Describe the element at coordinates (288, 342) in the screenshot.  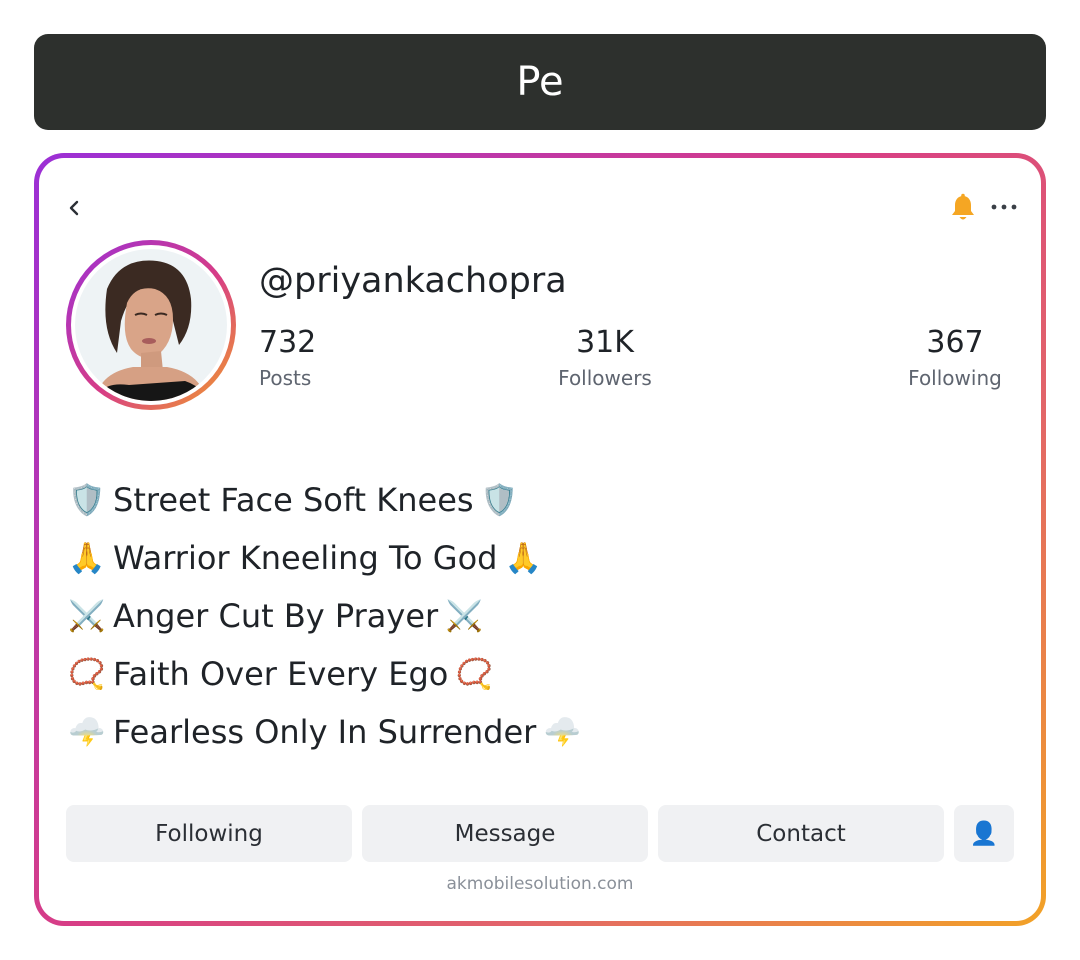
I see `posts-count: 732` at that location.